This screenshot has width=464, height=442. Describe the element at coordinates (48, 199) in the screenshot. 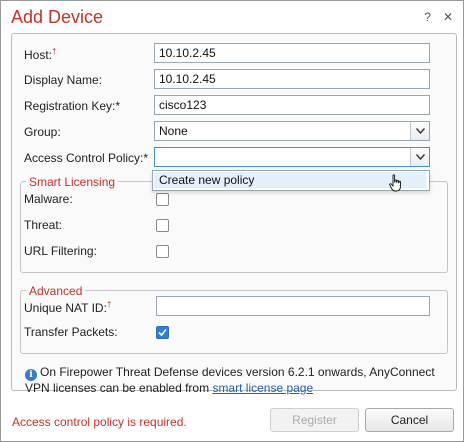

I see `malware-label: Malware:` at that location.